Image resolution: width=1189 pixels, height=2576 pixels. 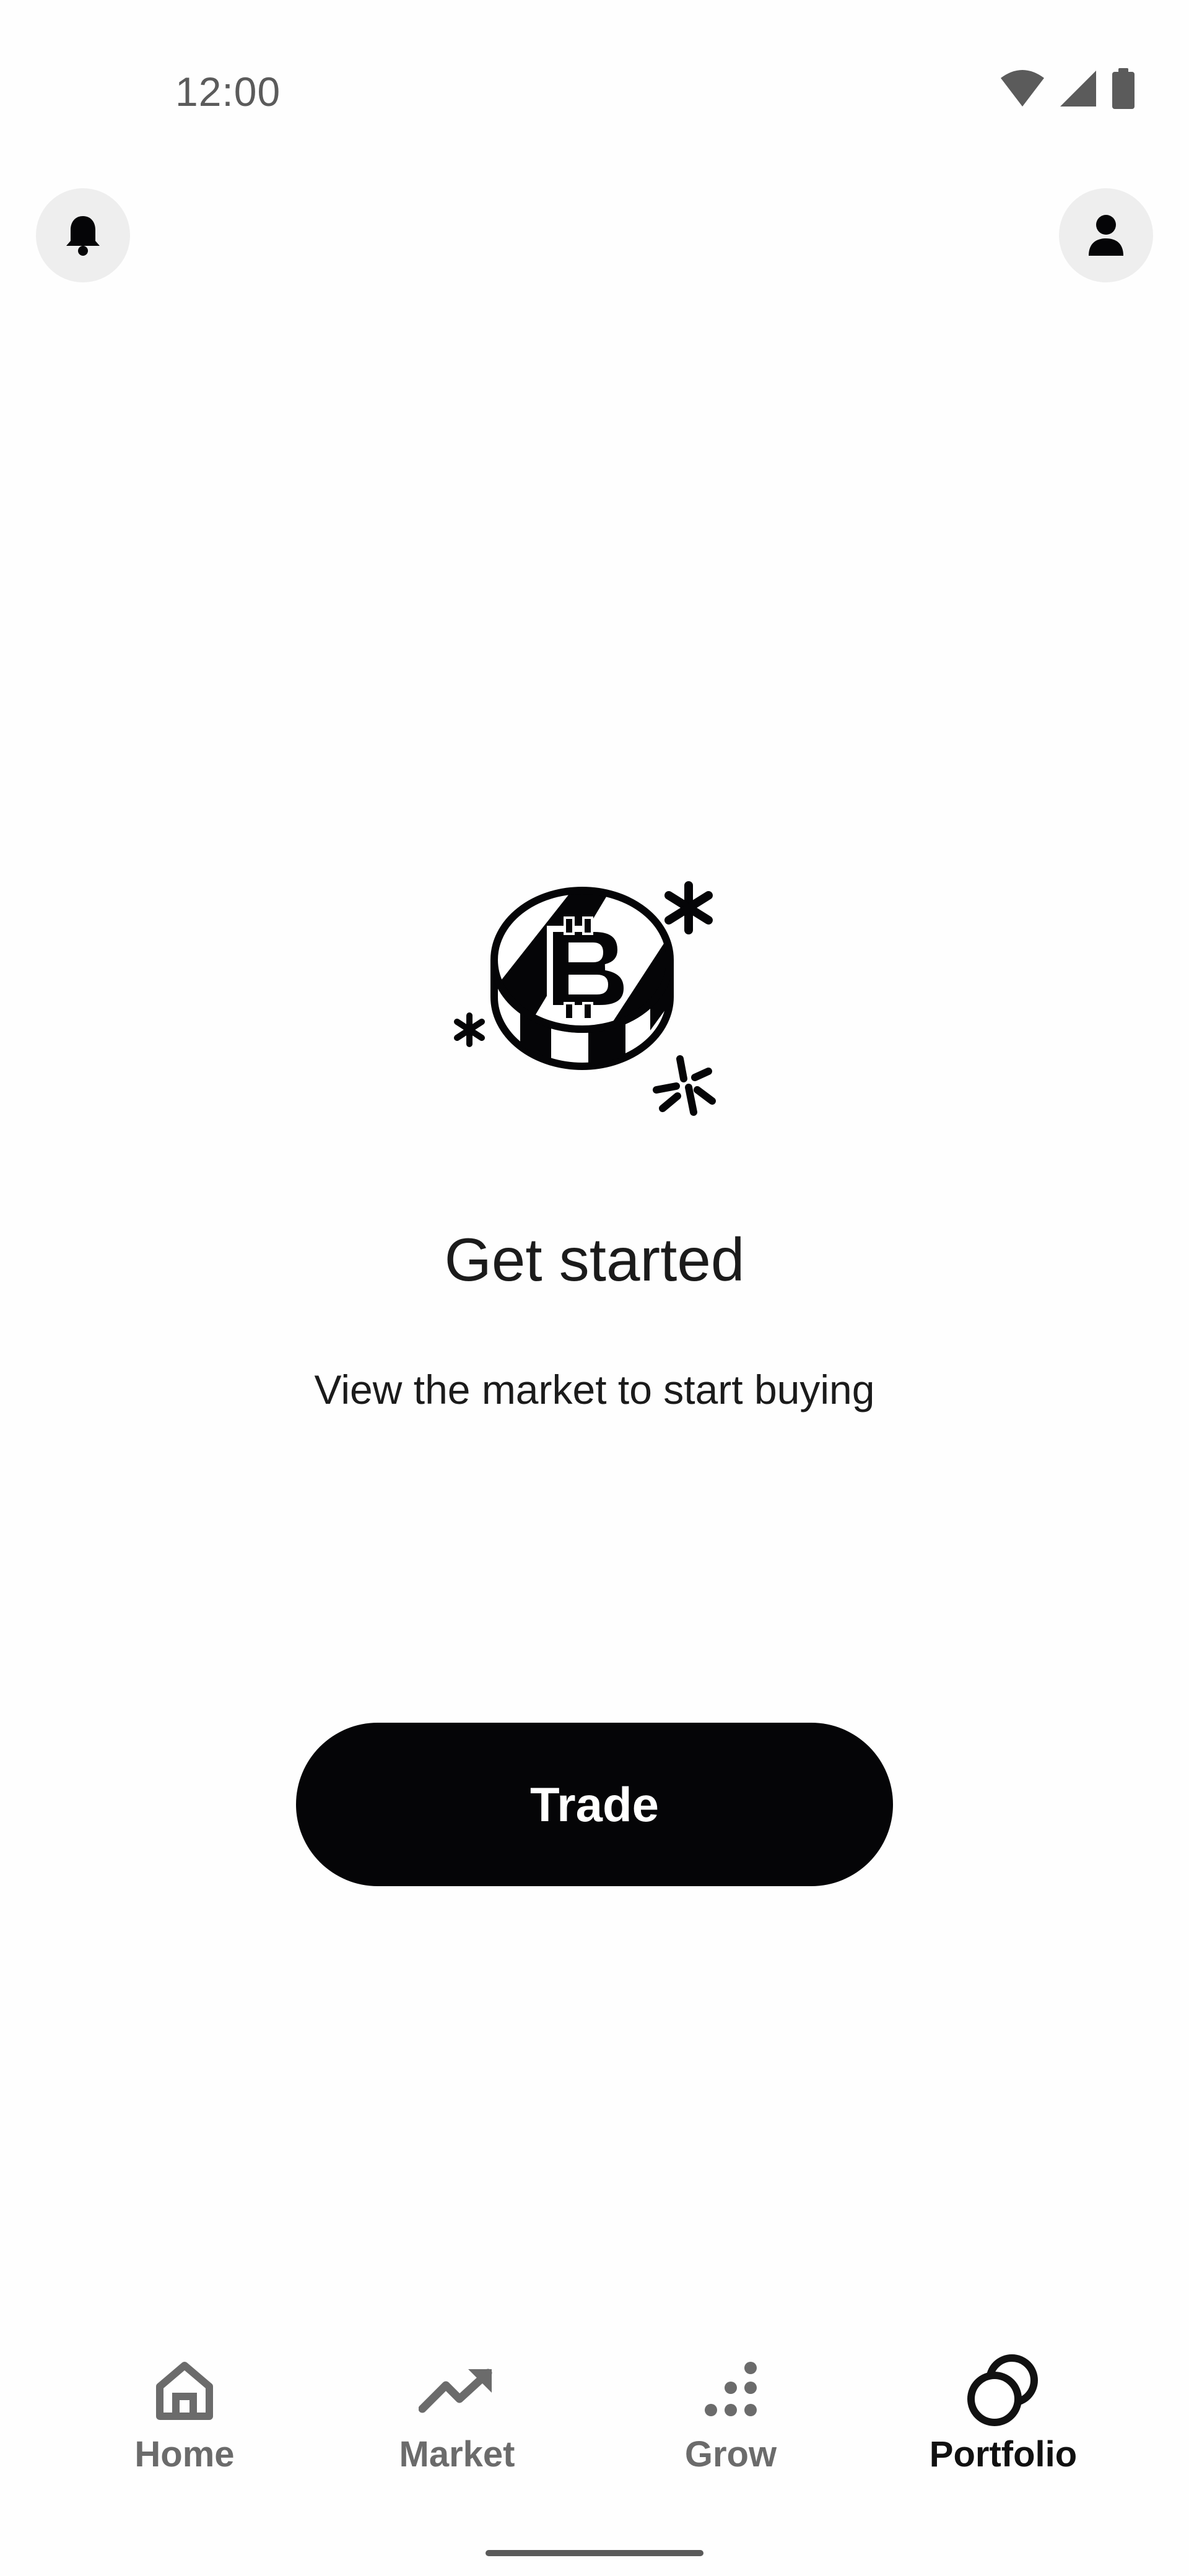 I want to click on status-icons, so click(x=1068, y=88).